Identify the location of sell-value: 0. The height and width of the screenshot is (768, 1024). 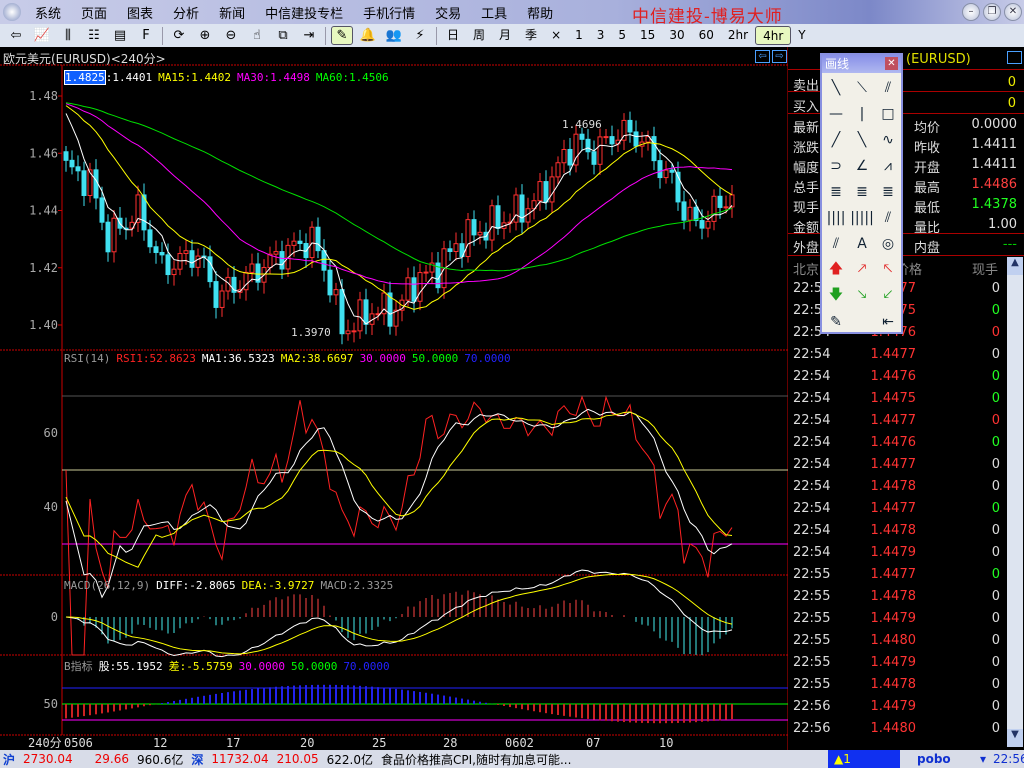
(1011, 82).